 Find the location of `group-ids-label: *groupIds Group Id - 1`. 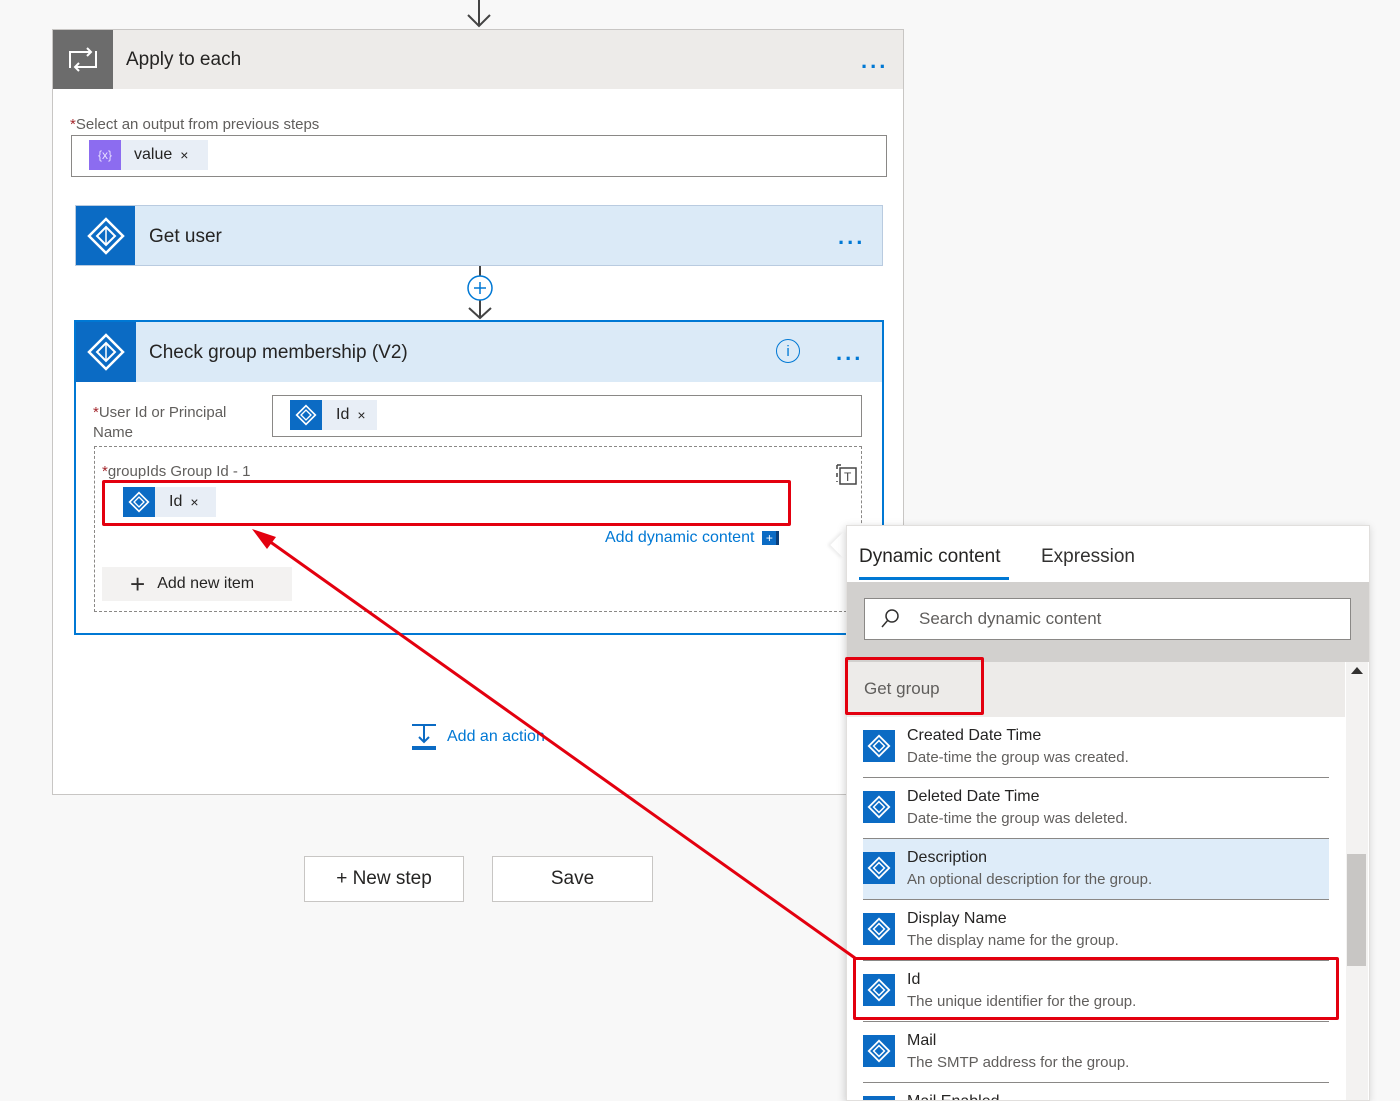

group-ids-label: *groupIds Group Id - 1 is located at coordinates (176, 471).